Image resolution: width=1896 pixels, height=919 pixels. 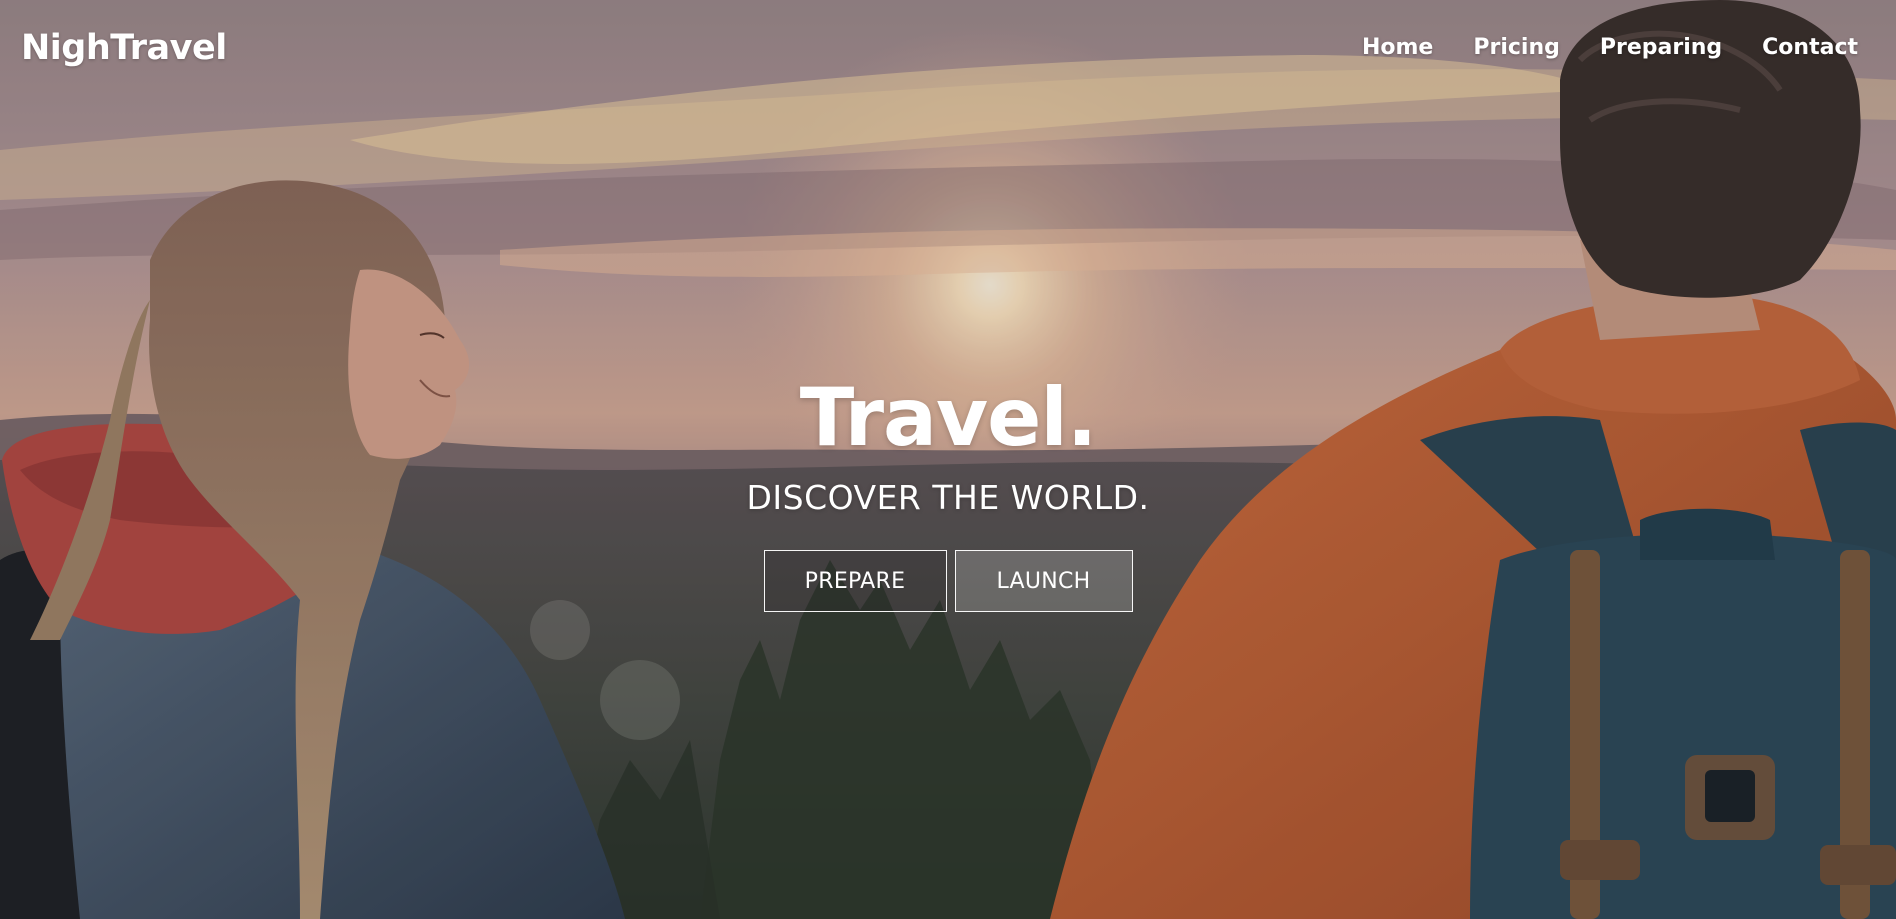 I want to click on hero-title: Travel., so click(x=948, y=417).